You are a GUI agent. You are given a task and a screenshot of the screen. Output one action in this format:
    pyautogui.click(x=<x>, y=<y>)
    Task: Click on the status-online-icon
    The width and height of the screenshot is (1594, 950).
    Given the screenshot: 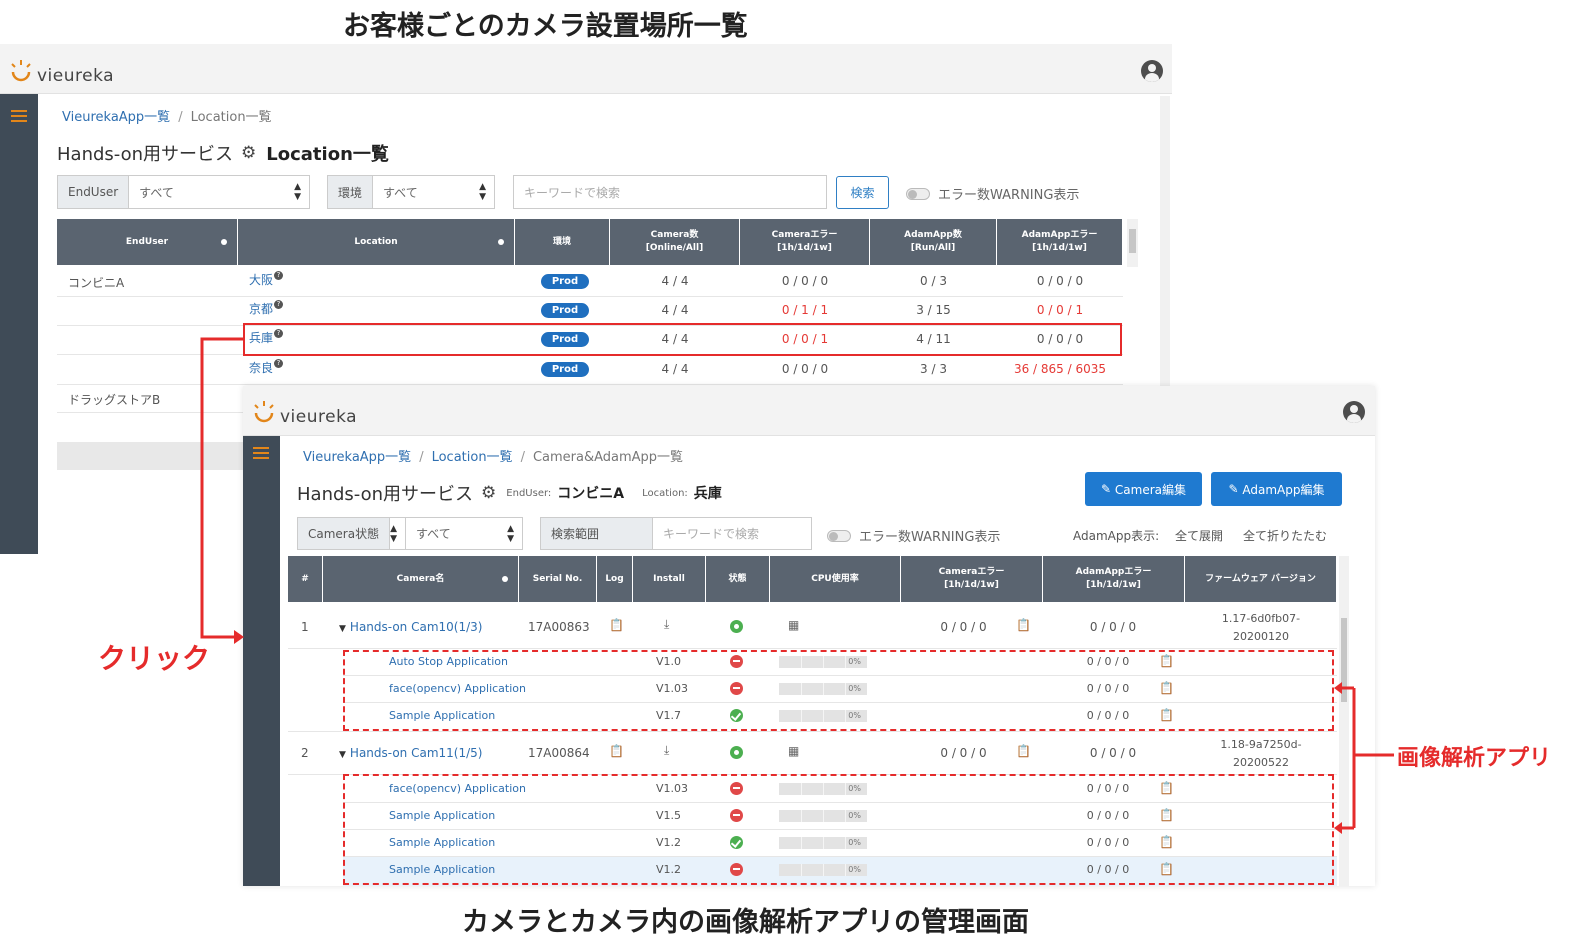 What is the action you would take?
    pyautogui.click(x=736, y=752)
    